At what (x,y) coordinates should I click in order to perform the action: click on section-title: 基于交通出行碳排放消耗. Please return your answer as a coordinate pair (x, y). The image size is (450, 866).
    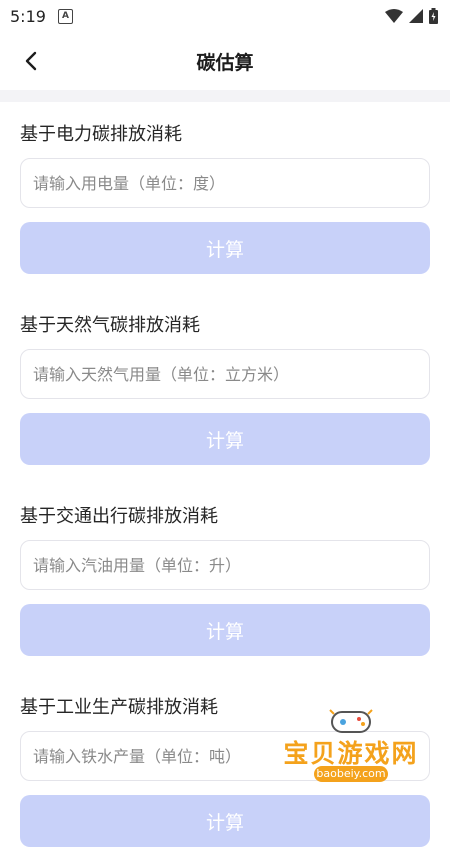
    Looking at the image, I should click on (119, 516).